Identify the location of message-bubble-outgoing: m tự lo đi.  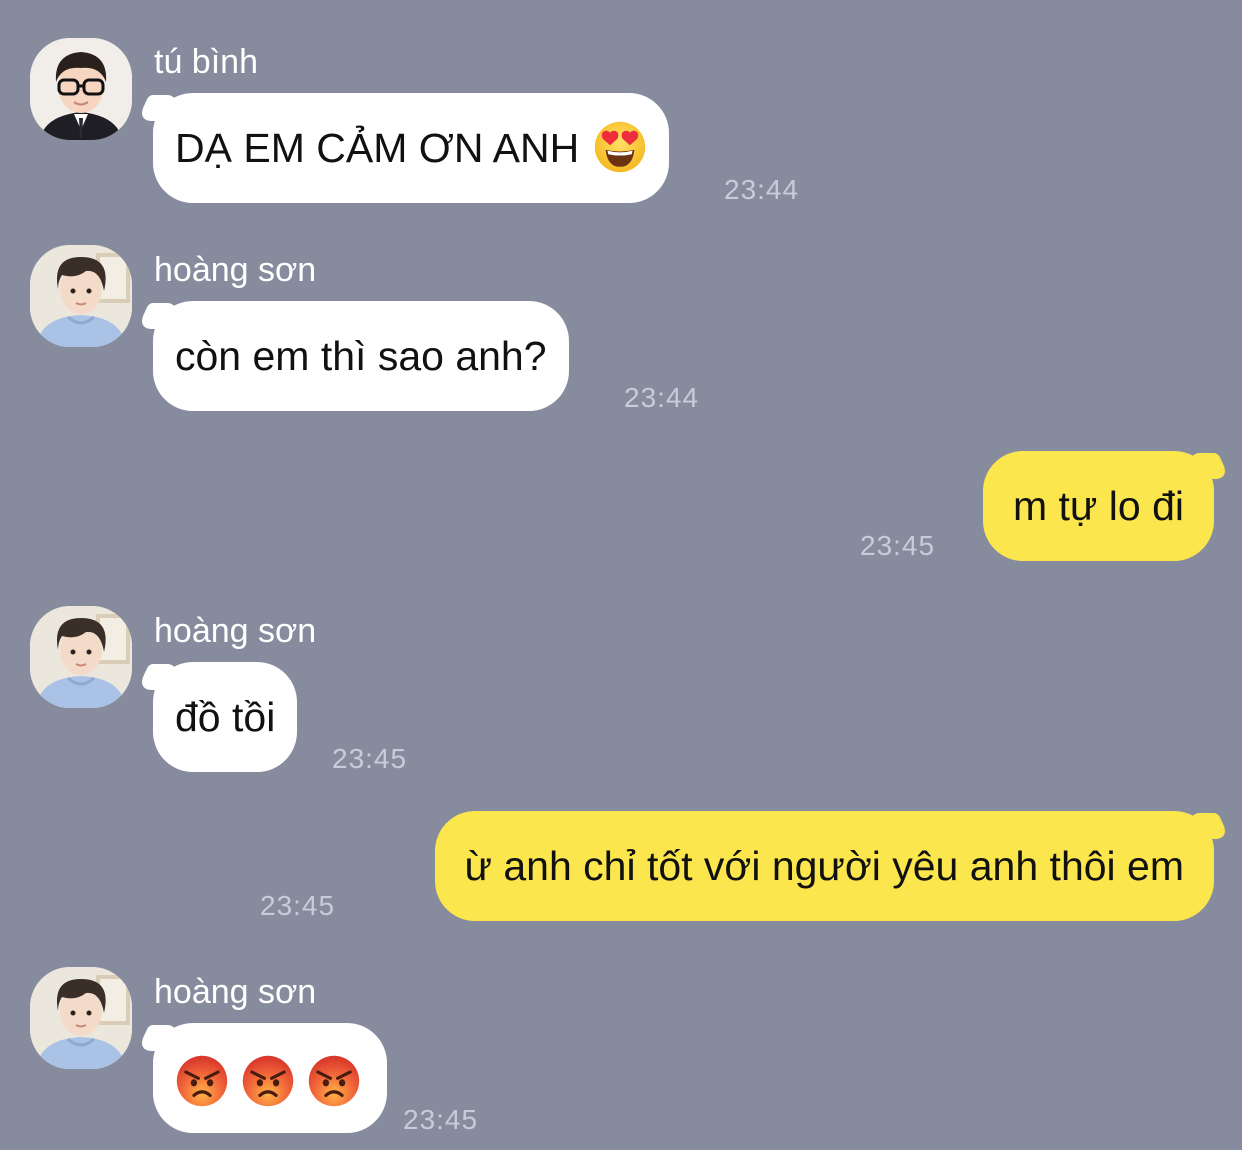
(1098, 506).